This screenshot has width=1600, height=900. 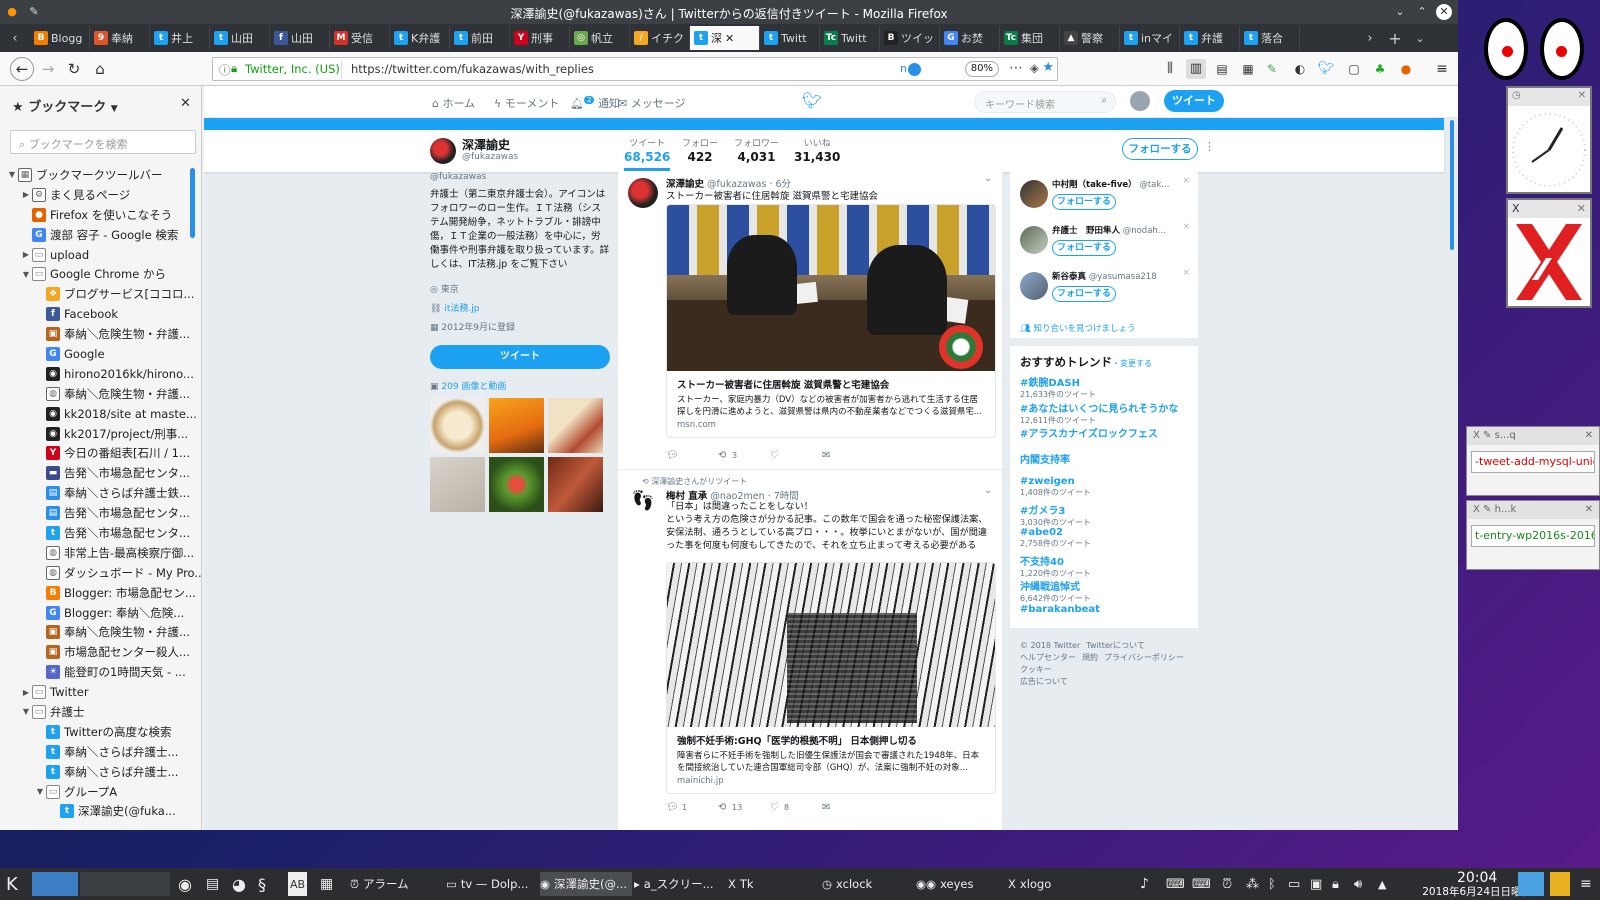 I want to click on tree-toggle-icon: ▶, so click(x=26, y=692).